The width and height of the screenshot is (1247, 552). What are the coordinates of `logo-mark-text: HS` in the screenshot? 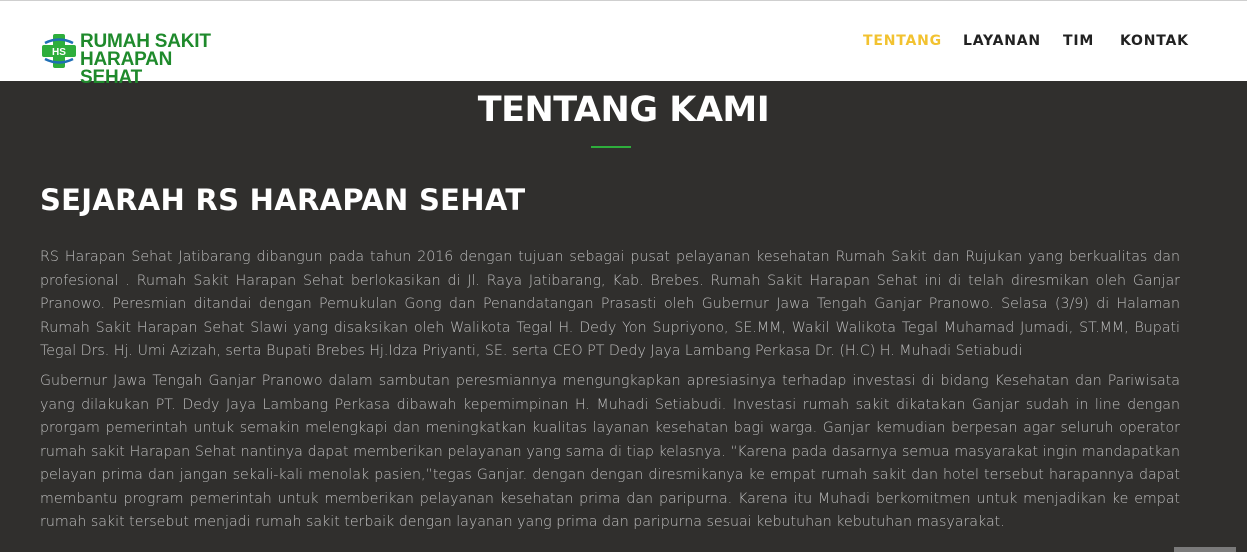 It's located at (59, 52).